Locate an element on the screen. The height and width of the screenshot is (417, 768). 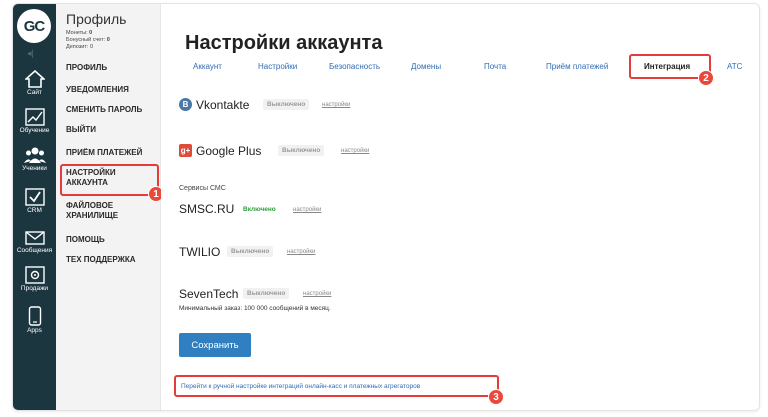
vk-settings-link: настройки is located at coordinates (336, 105).